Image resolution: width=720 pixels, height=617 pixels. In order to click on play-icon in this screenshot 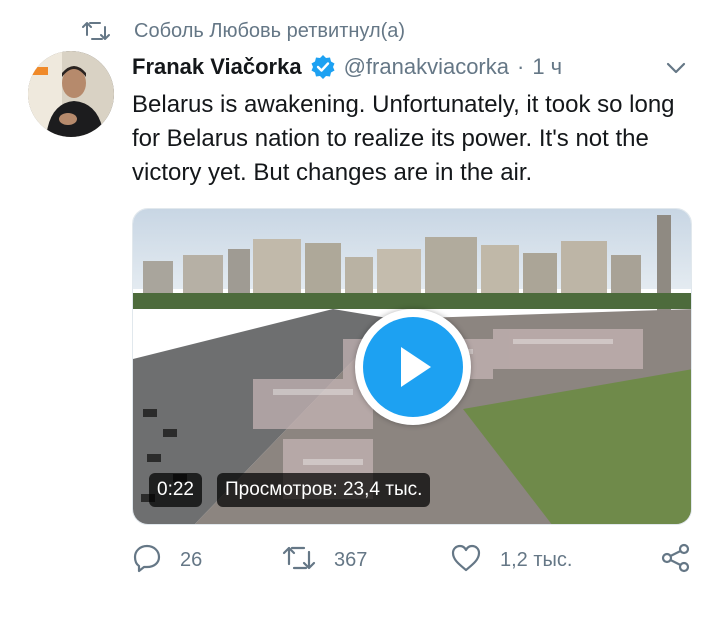, I will do `click(413, 367)`.